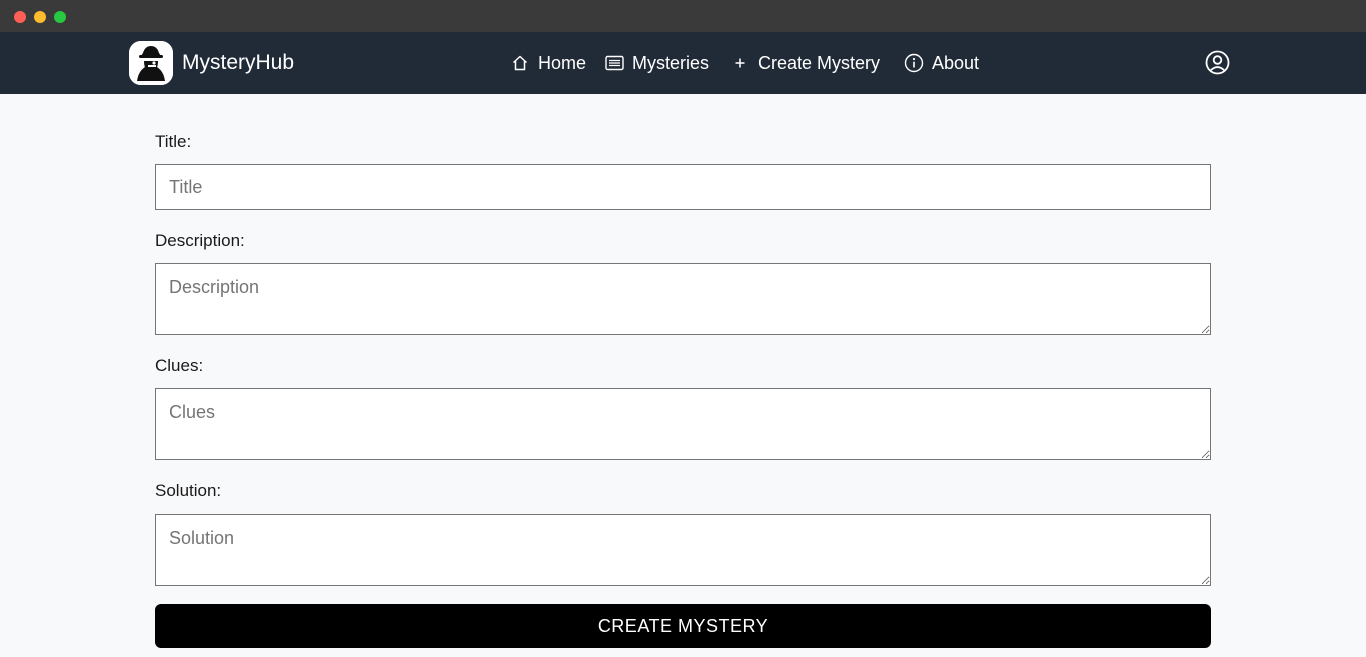 Image resolution: width=1366 pixels, height=657 pixels. What do you see at coordinates (740, 63) in the screenshot?
I see `plus-icon` at bounding box center [740, 63].